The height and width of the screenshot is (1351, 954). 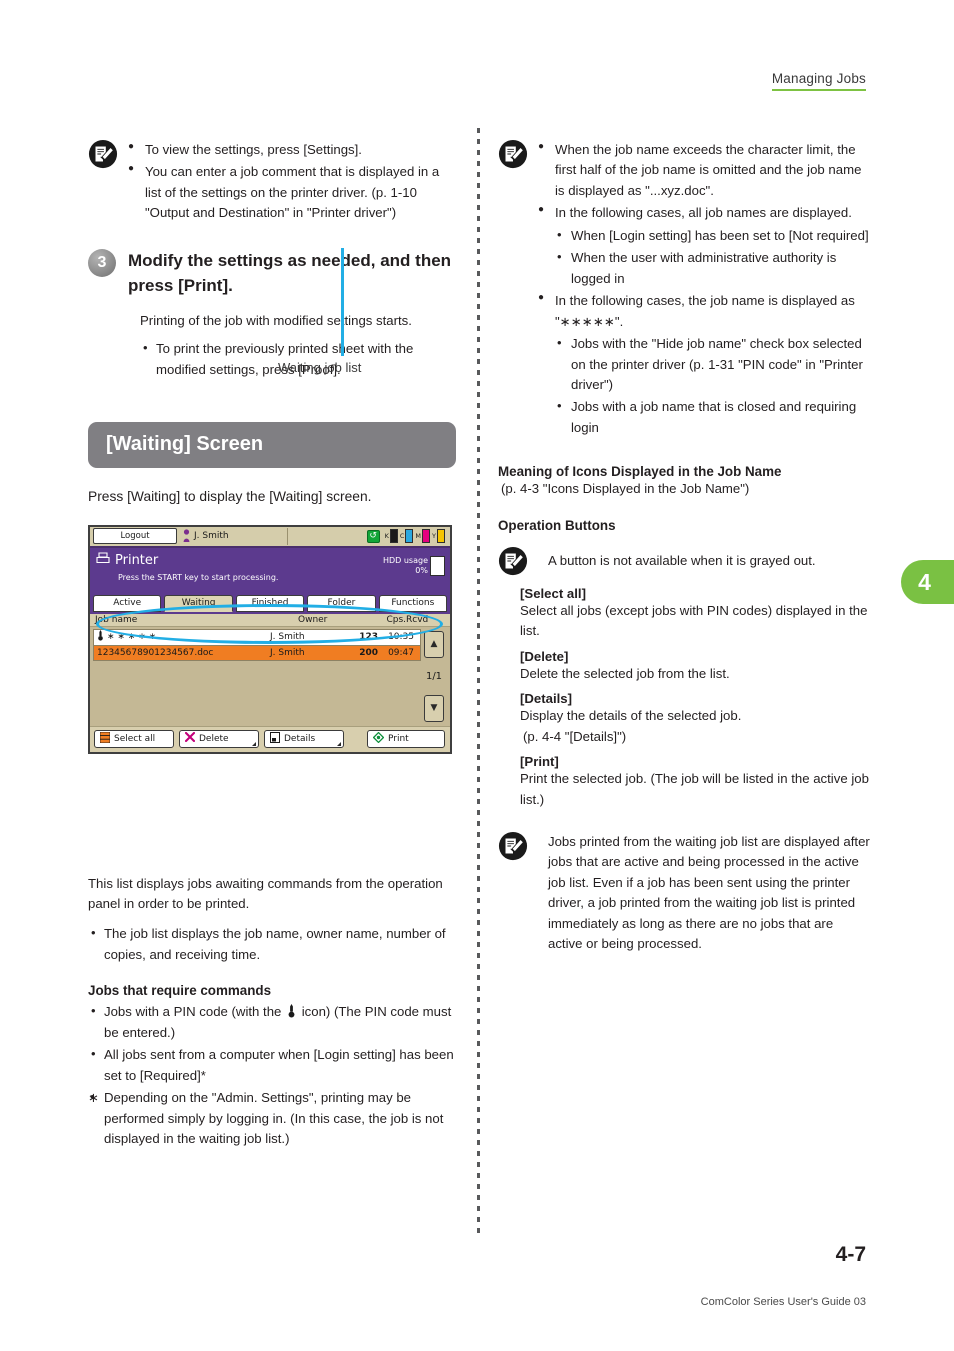 I want to click on footnote-marker: ∗, so click(x=94, y=1098).